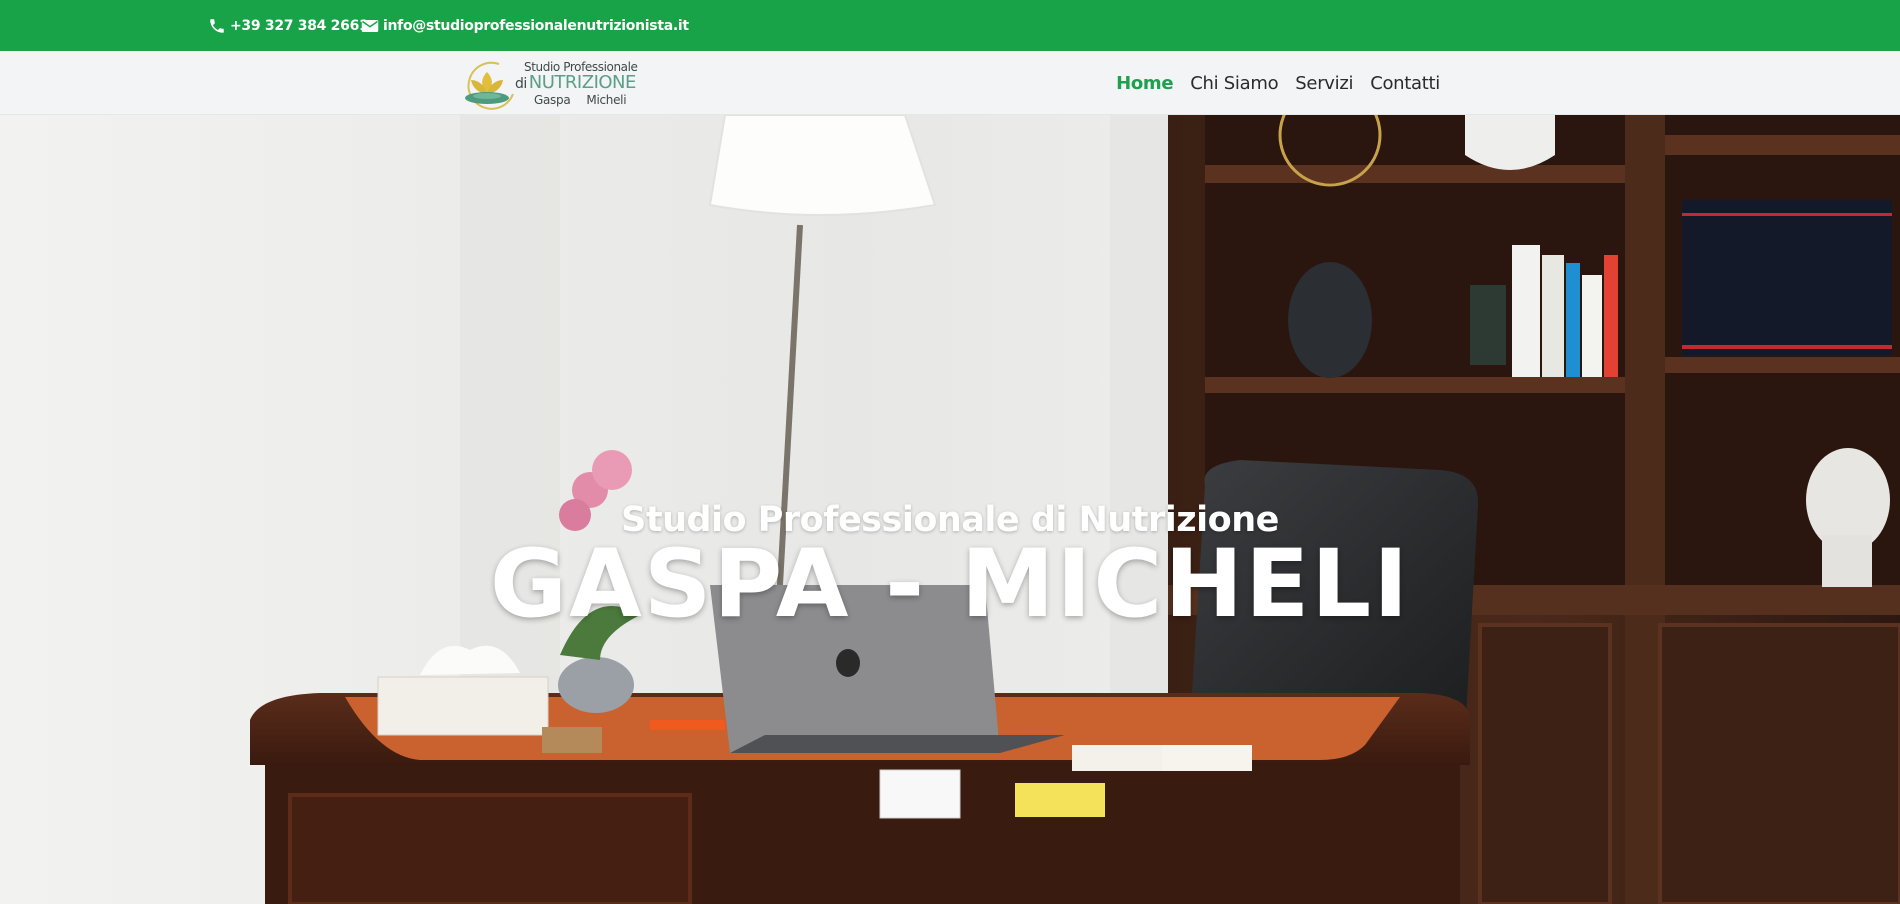  Describe the element at coordinates (521, 84) in the screenshot. I see `logo-line-2-prefix: di` at that location.